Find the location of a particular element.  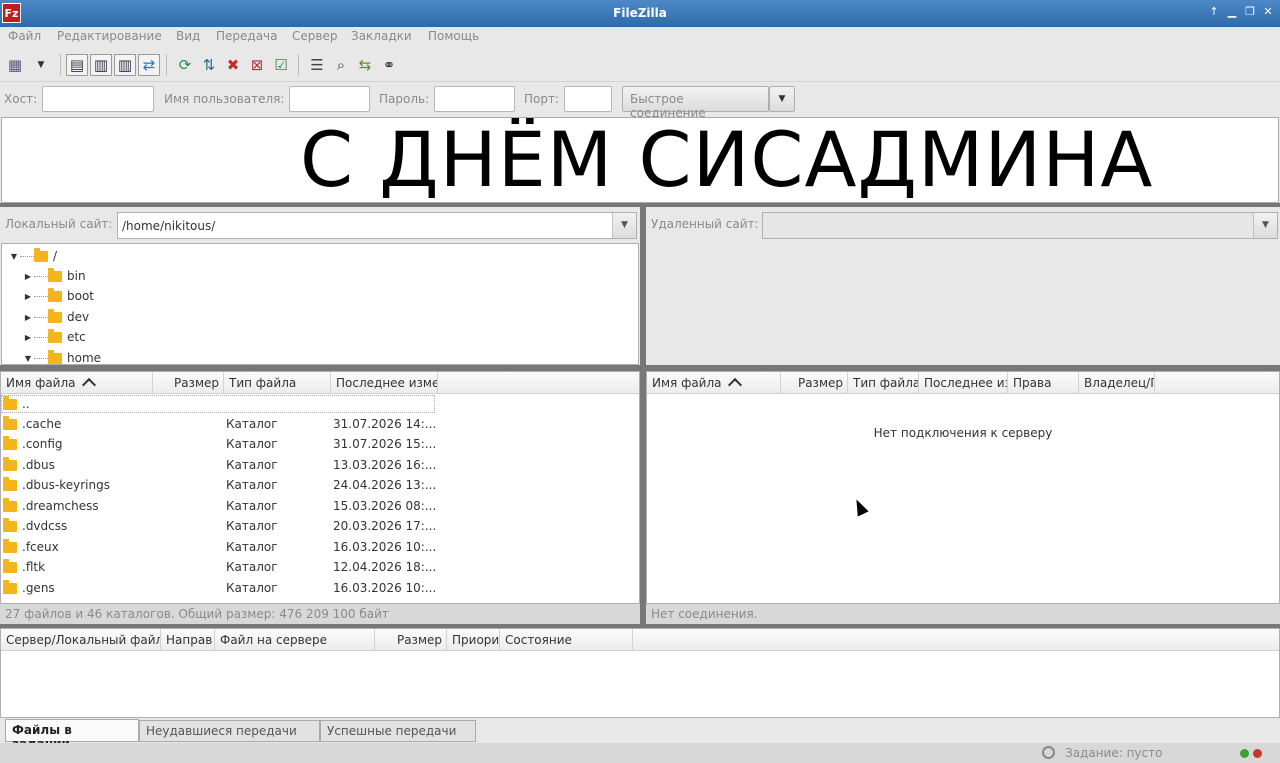

remote-path-combo: ▼ is located at coordinates (1020, 225).